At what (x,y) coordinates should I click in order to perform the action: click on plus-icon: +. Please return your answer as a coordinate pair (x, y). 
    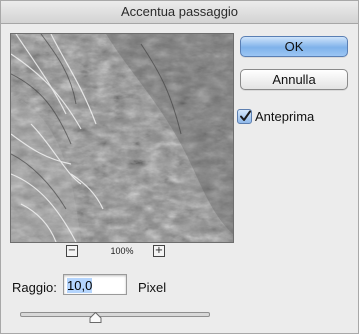
    Looking at the image, I should click on (159, 250).